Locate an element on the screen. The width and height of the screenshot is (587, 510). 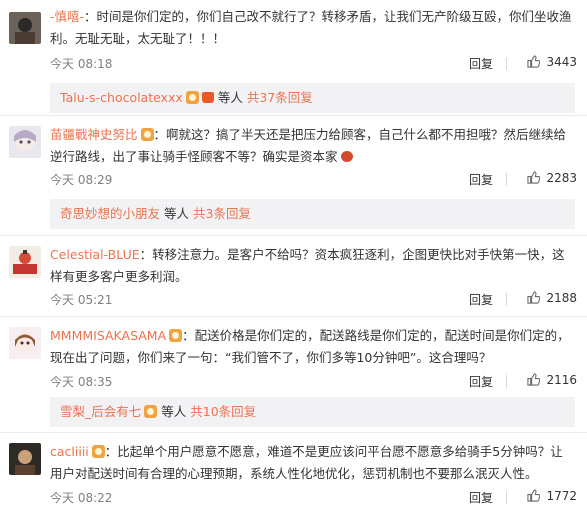
sub-reply-username: 雪梨_后会有七 is located at coordinates (100, 411).